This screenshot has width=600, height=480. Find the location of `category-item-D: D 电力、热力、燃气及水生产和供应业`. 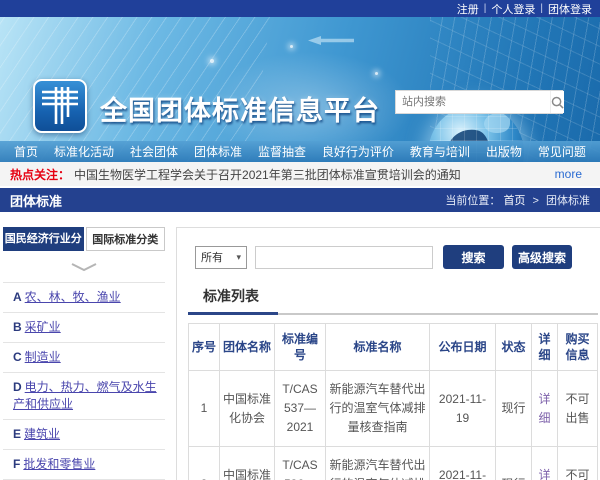

category-item-D: D 电力、热力、燃气及水生产和供应业 is located at coordinates (84, 396).